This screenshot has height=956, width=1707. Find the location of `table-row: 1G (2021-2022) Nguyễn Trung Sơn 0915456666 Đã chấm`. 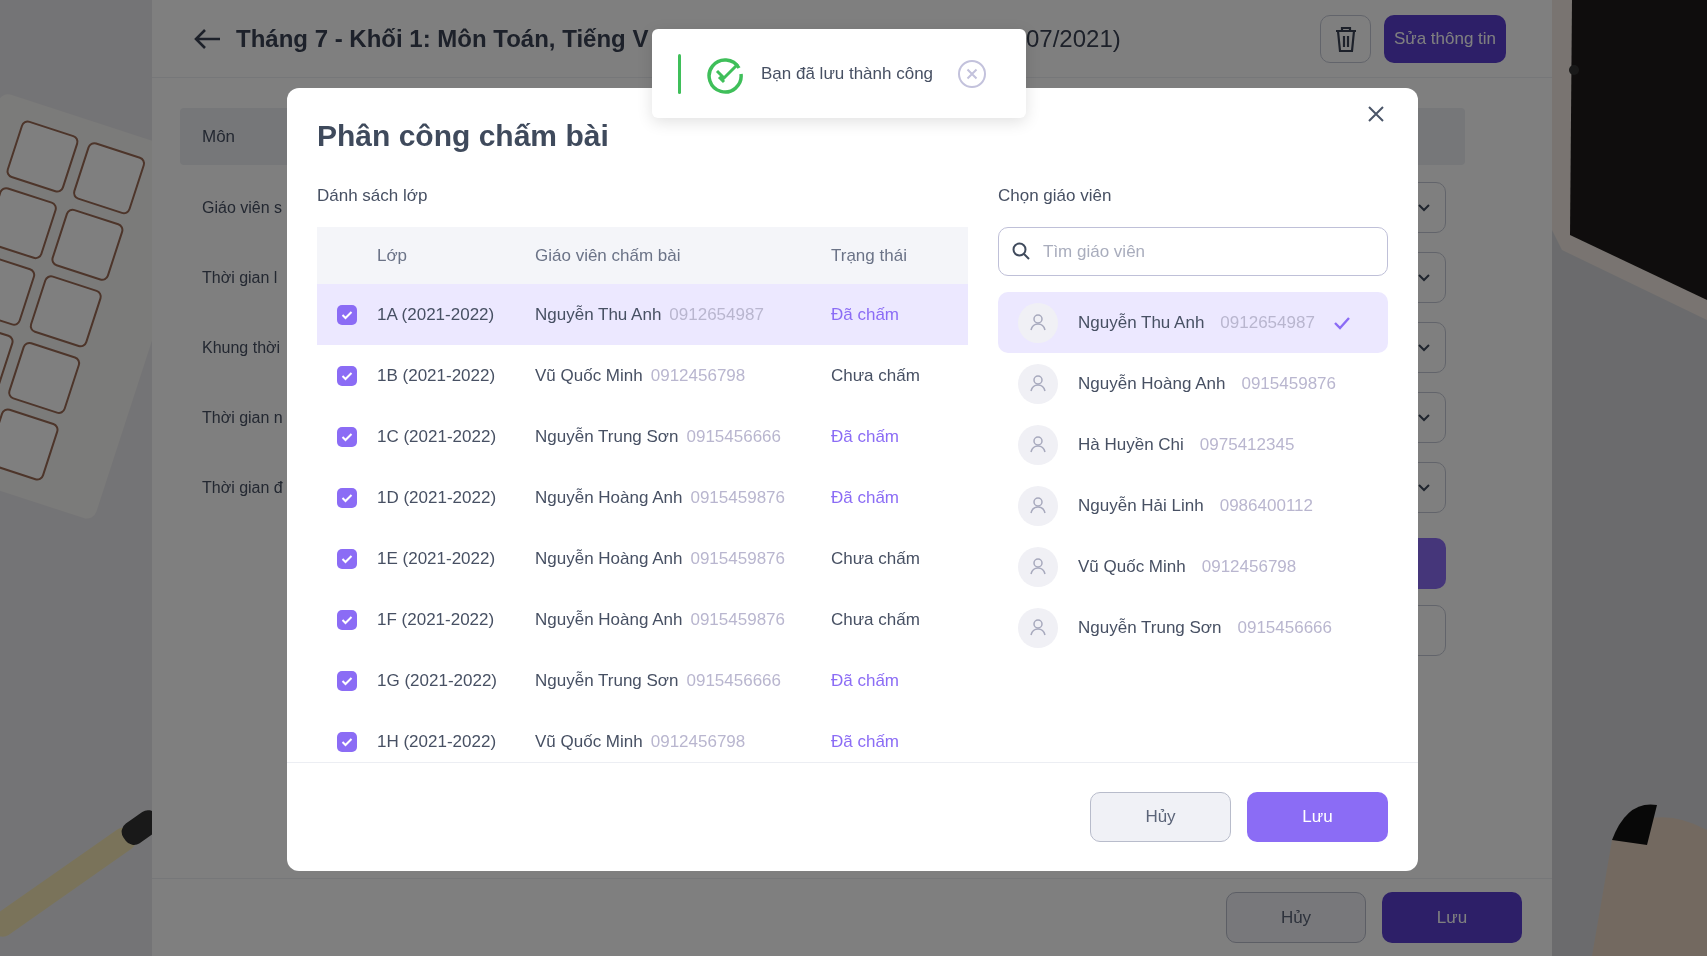

table-row: 1G (2021-2022) Nguyễn Trung Sơn 0915456666 Đã chấm is located at coordinates (642, 680).